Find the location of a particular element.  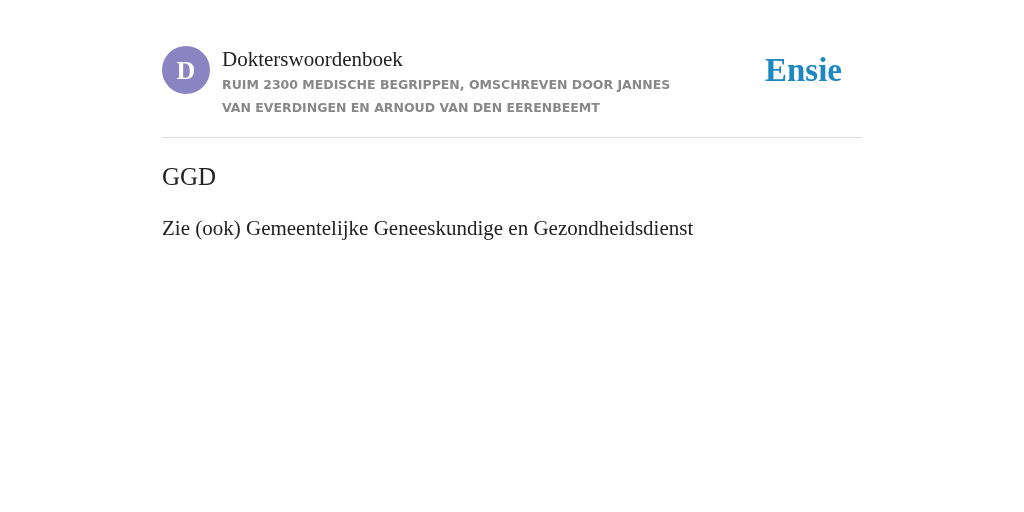

dictionary-title: Dokterswoordenboek is located at coordinates (313, 59).